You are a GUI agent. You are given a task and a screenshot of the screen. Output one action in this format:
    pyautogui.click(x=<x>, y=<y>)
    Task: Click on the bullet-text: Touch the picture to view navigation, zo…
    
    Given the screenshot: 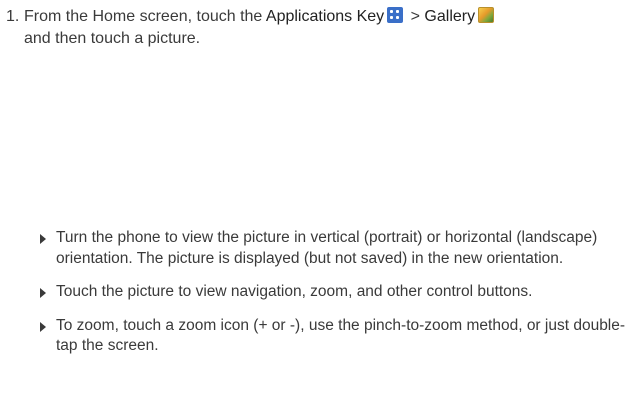 What is the action you would take?
    pyautogui.click(x=294, y=291)
    